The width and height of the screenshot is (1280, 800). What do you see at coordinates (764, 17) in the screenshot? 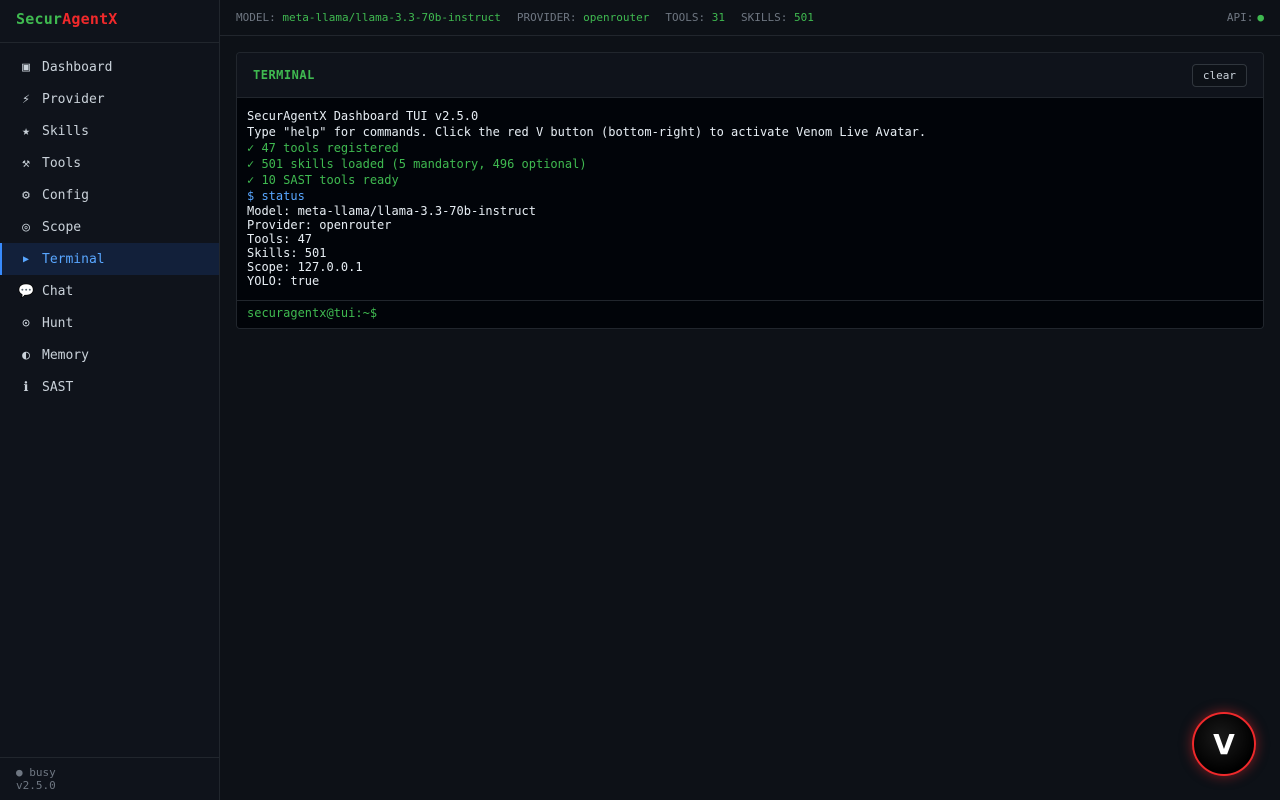
I see `skills-label: SKILLS:` at bounding box center [764, 17].